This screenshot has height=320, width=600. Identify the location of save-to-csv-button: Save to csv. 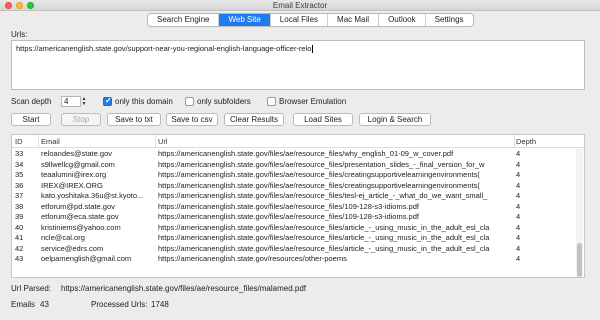
(192, 119).